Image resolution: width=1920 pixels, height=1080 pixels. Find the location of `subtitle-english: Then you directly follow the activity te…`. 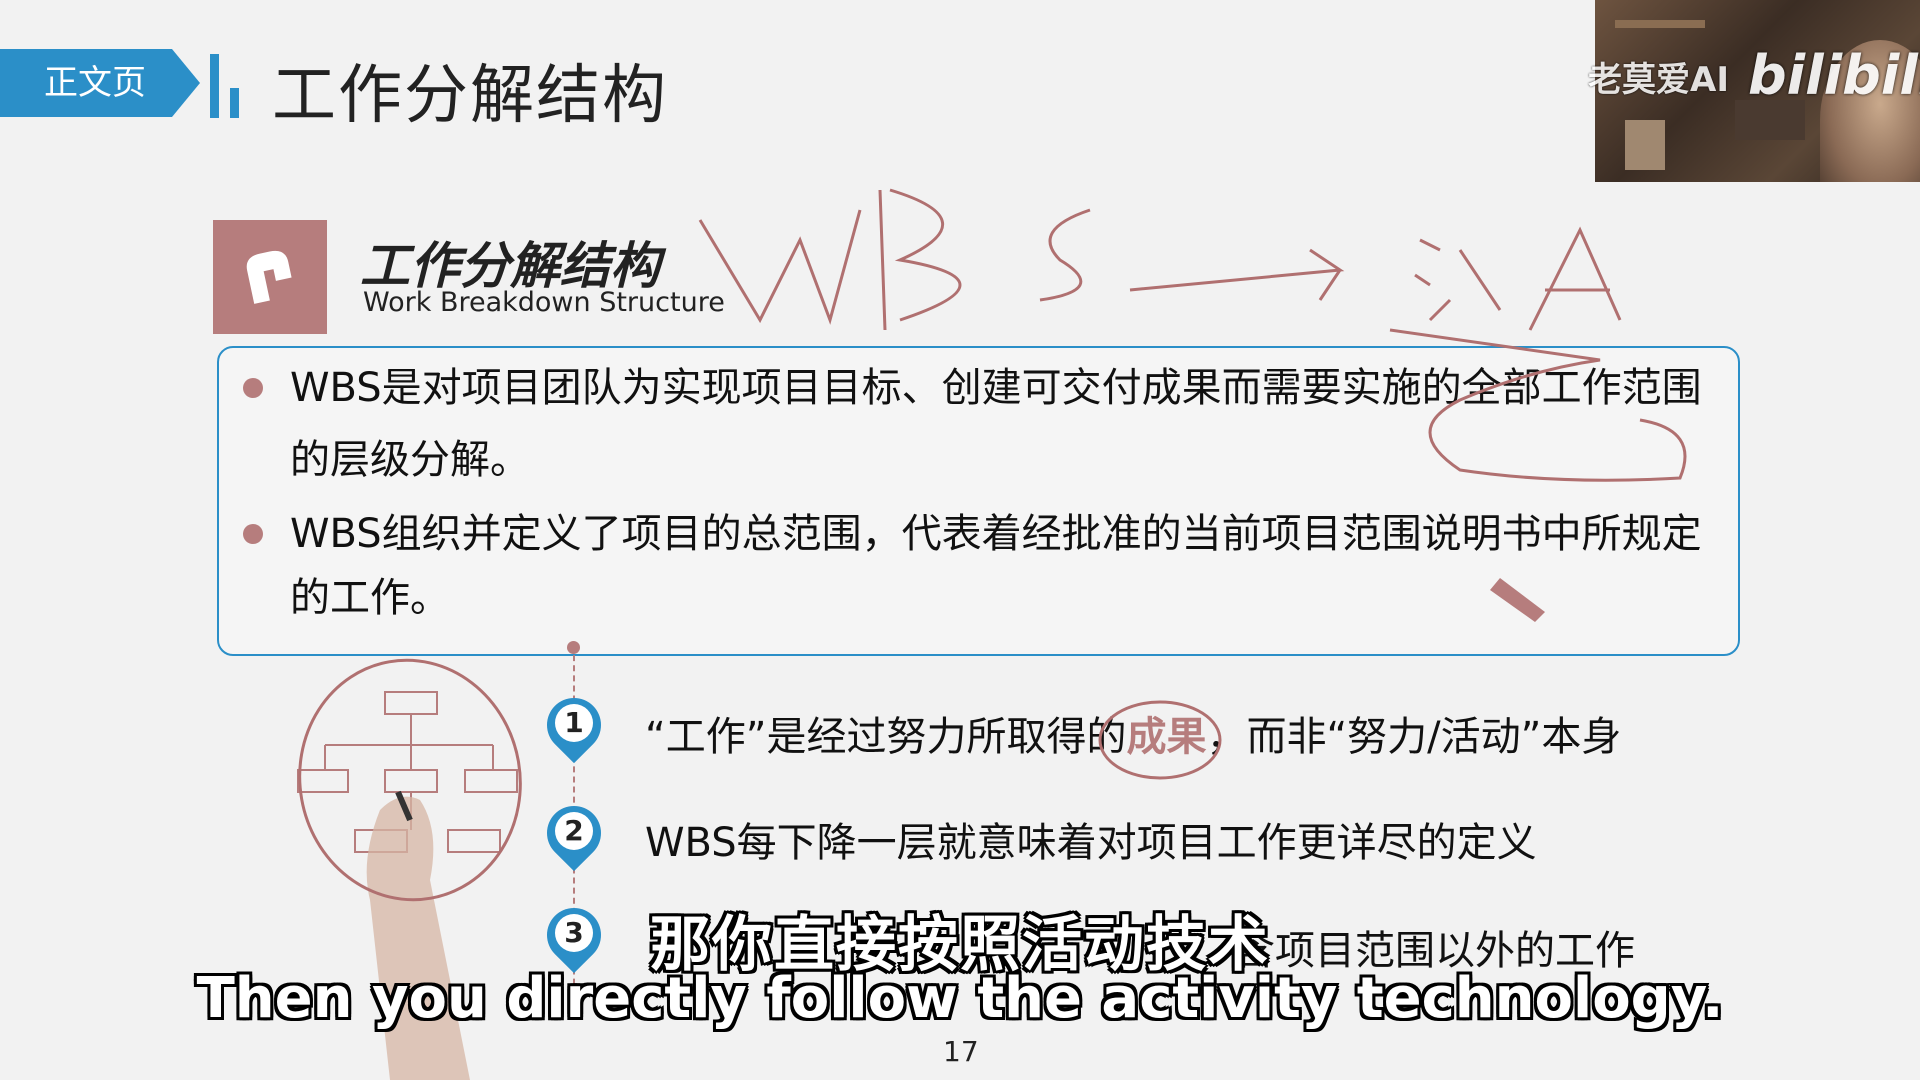

subtitle-english: Then you directly follow the activity te… is located at coordinates (960, 998).